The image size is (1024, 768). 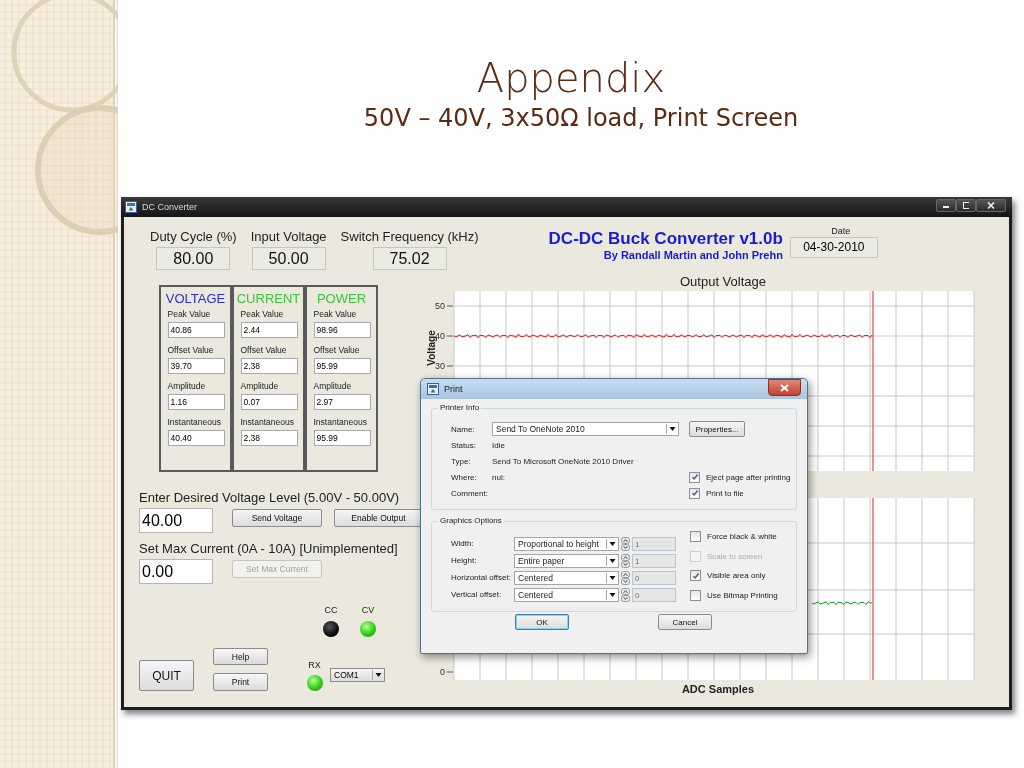 I want to click on field-label: Width:, so click(x=463, y=543).